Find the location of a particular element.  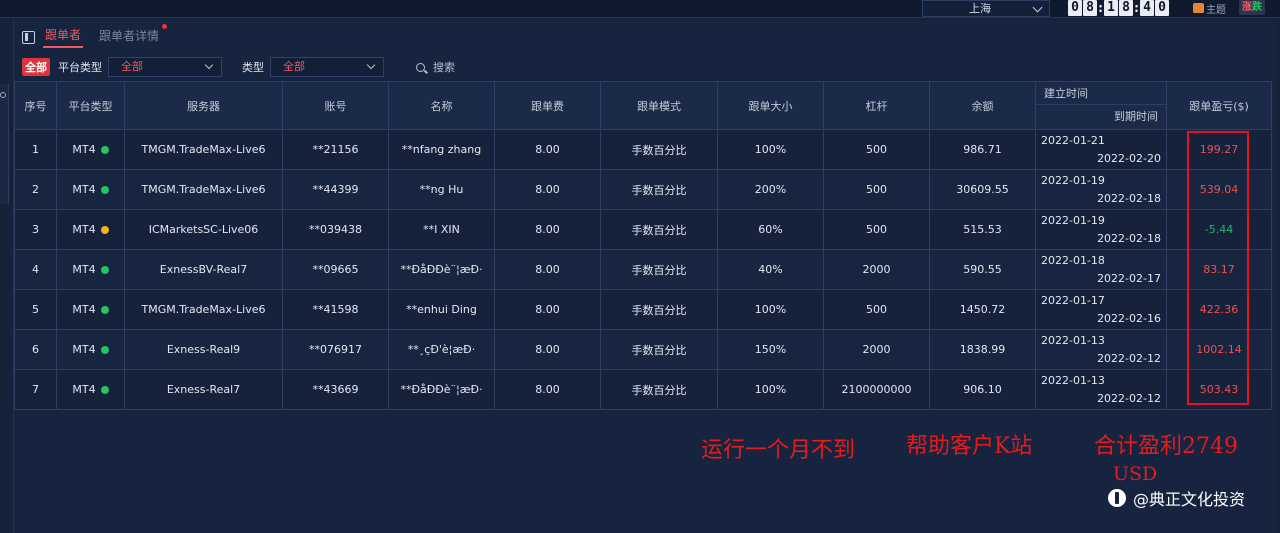

cell-balance: 1838.99 is located at coordinates (982, 349).